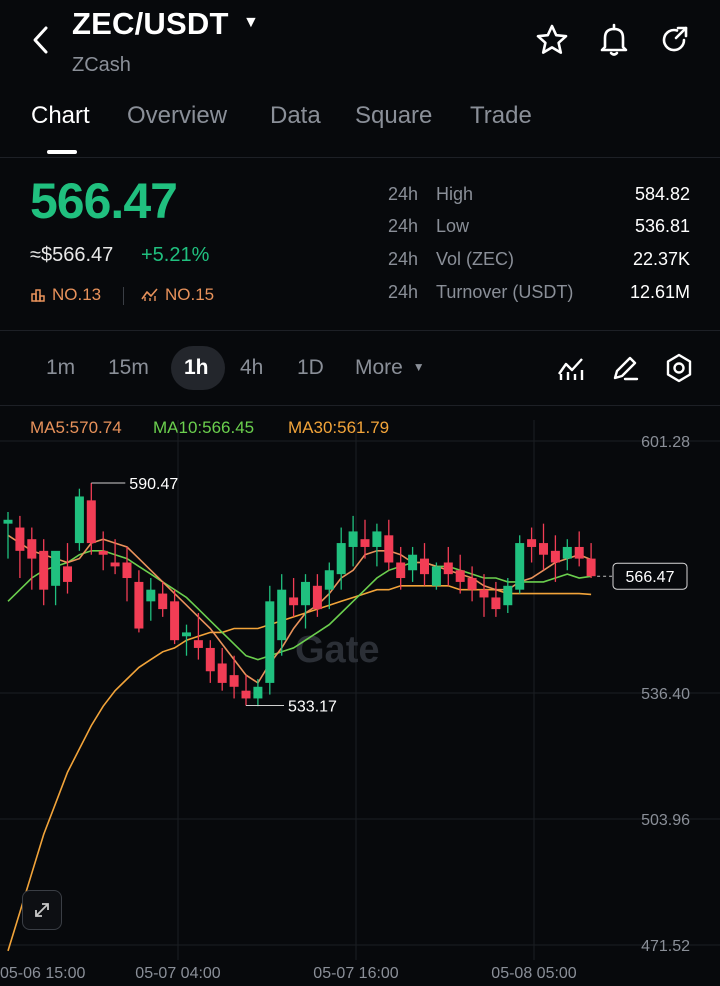 The height and width of the screenshot is (986, 720). I want to click on settings-hexagon-icon, so click(679, 368).